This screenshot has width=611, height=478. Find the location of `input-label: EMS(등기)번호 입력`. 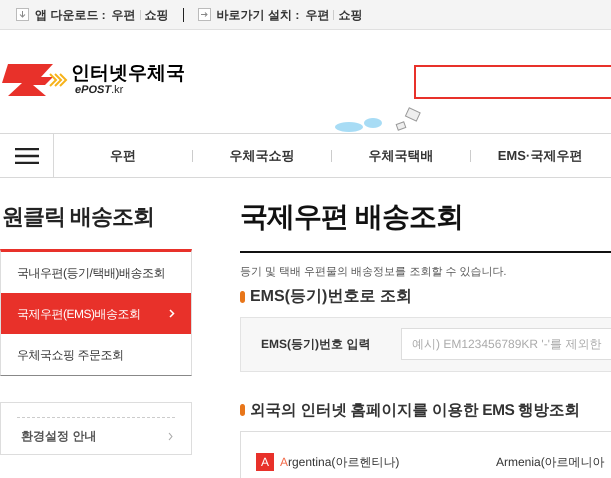

input-label: EMS(등기)번호 입력 is located at coordinates (316, 344).